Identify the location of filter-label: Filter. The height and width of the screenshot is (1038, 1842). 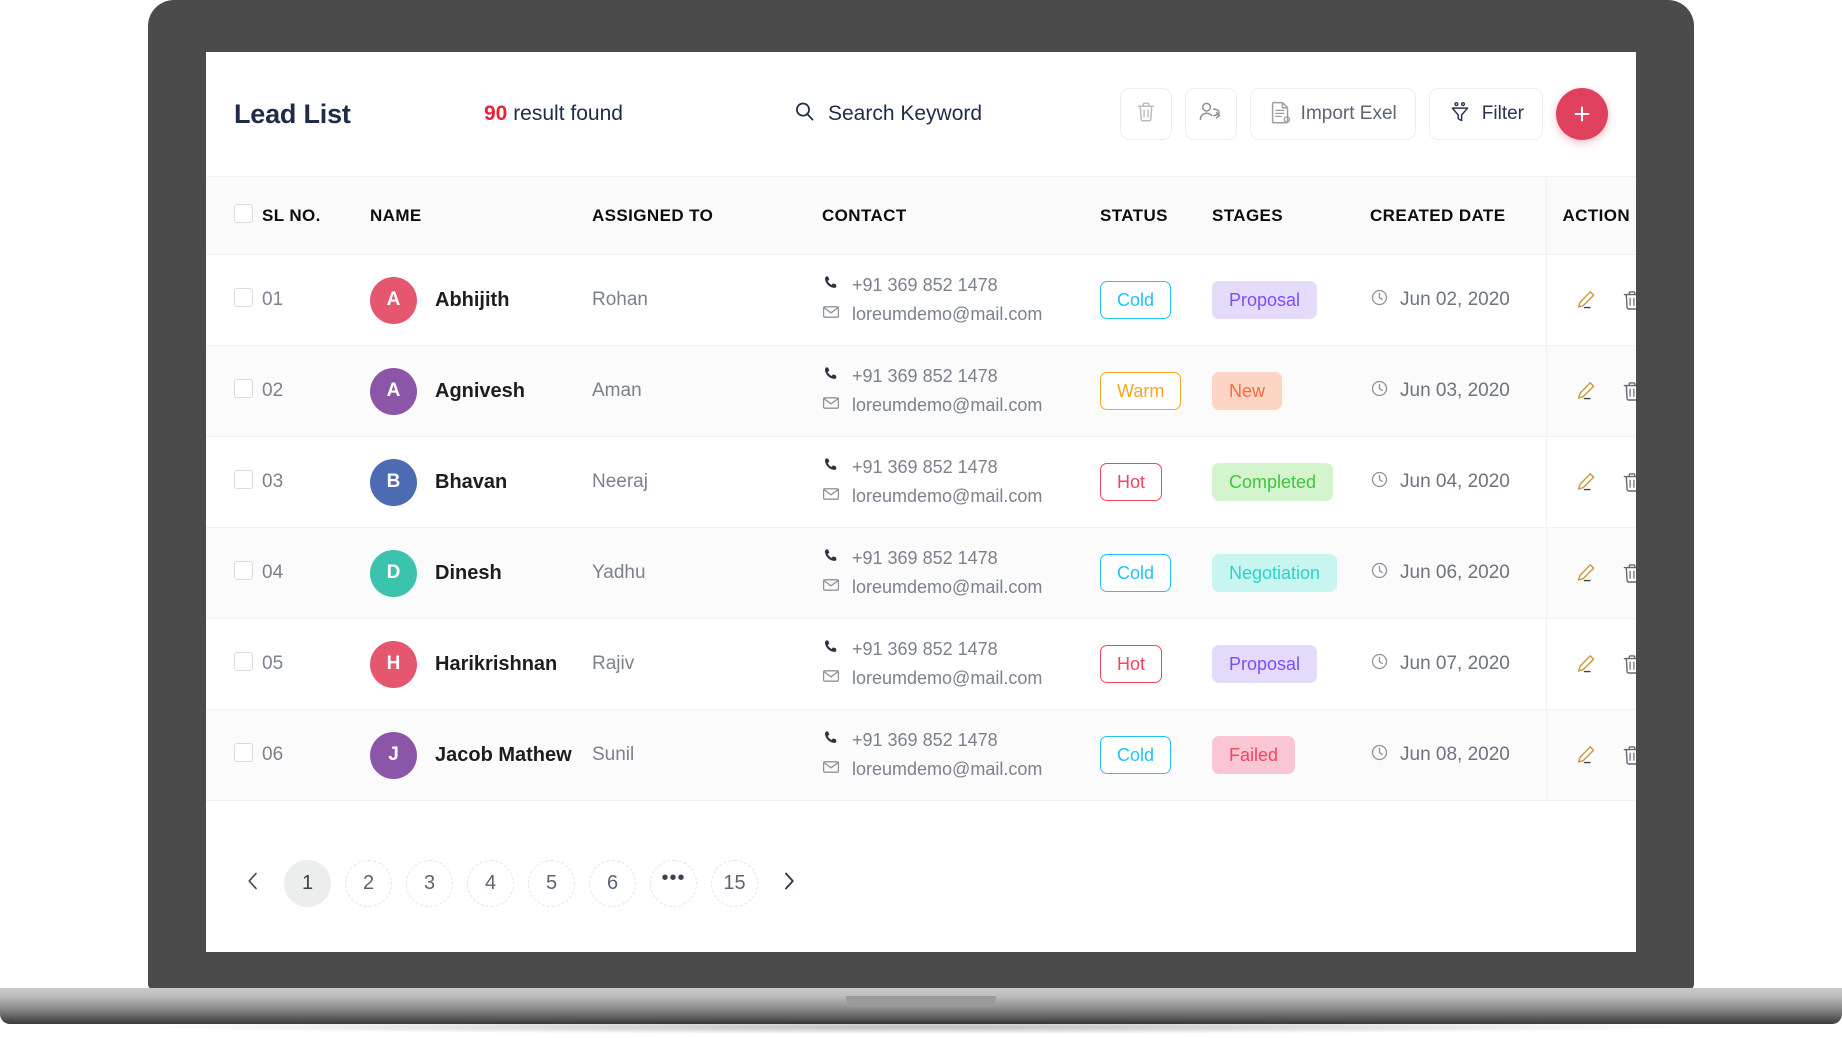
(1502, 113).